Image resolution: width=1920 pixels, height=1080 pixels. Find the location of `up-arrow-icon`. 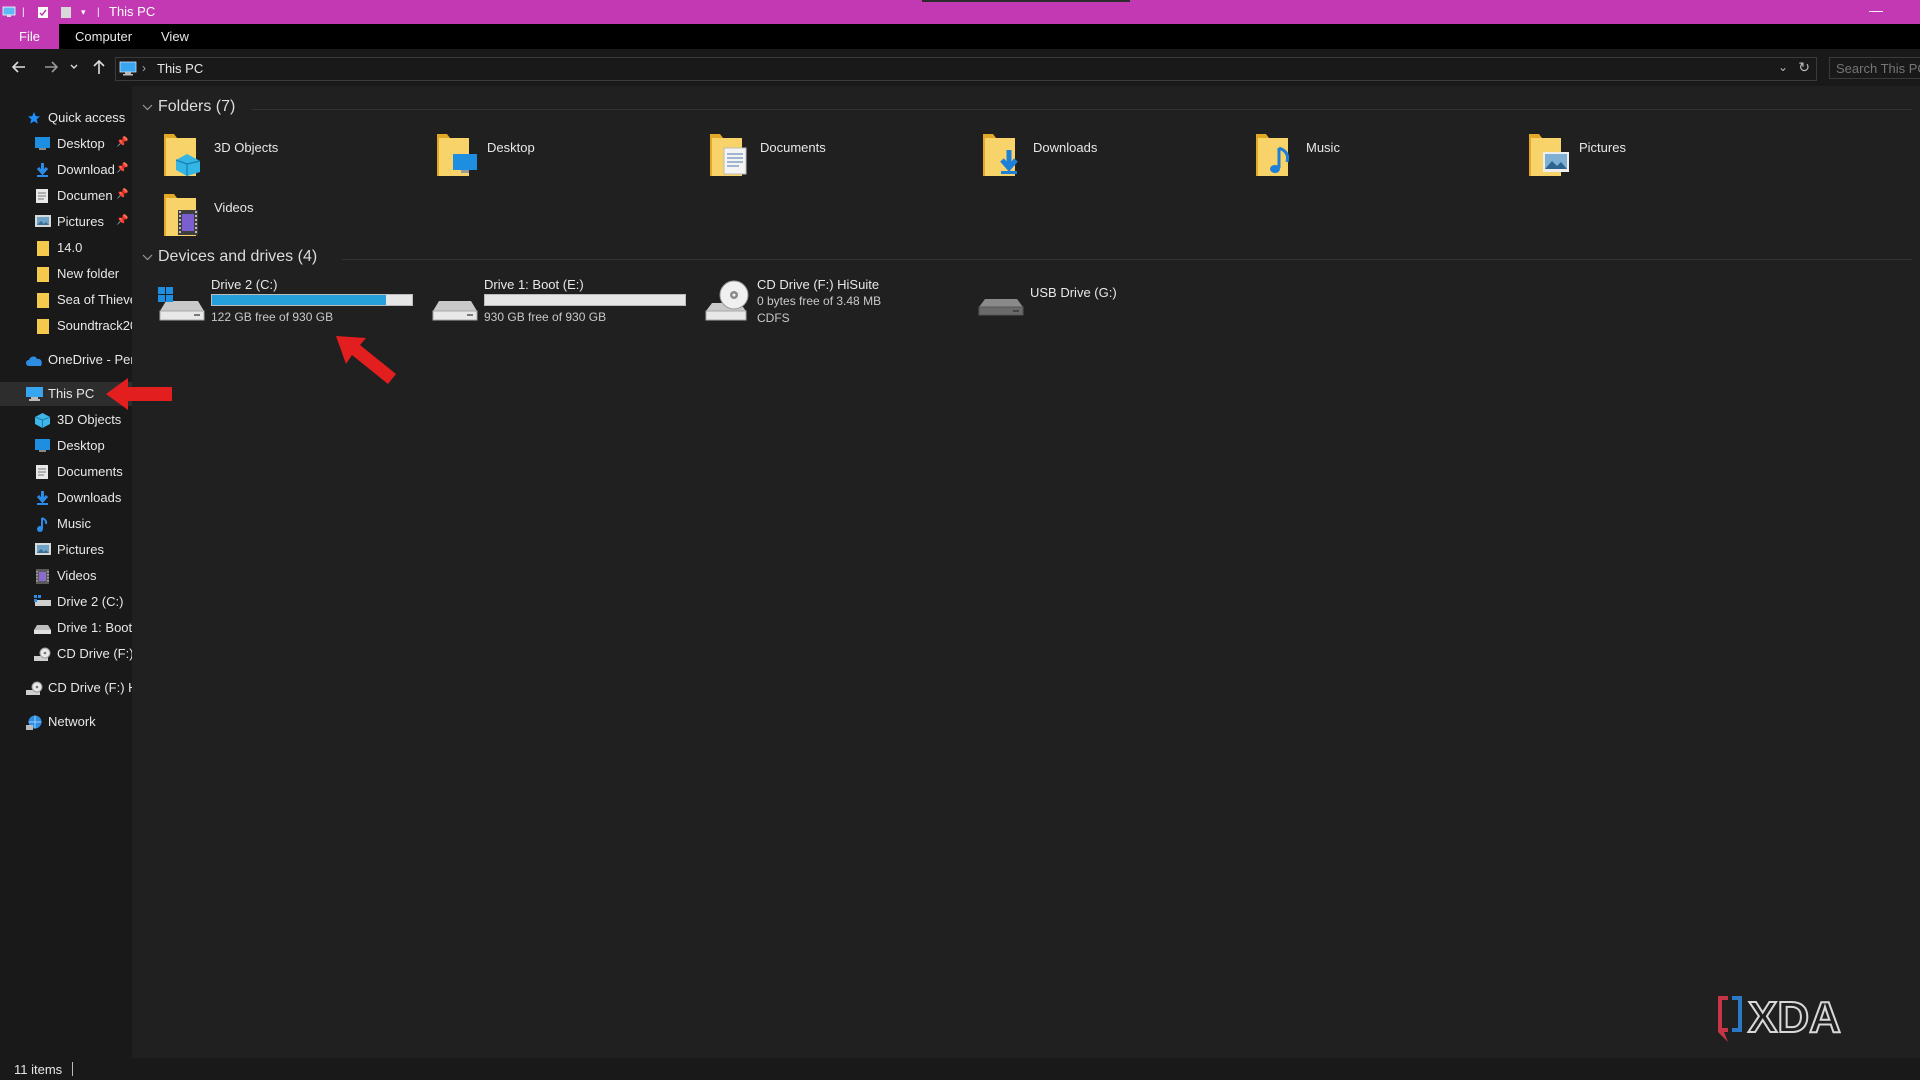

up-arrow-icon is located at coordinates (100, 68).